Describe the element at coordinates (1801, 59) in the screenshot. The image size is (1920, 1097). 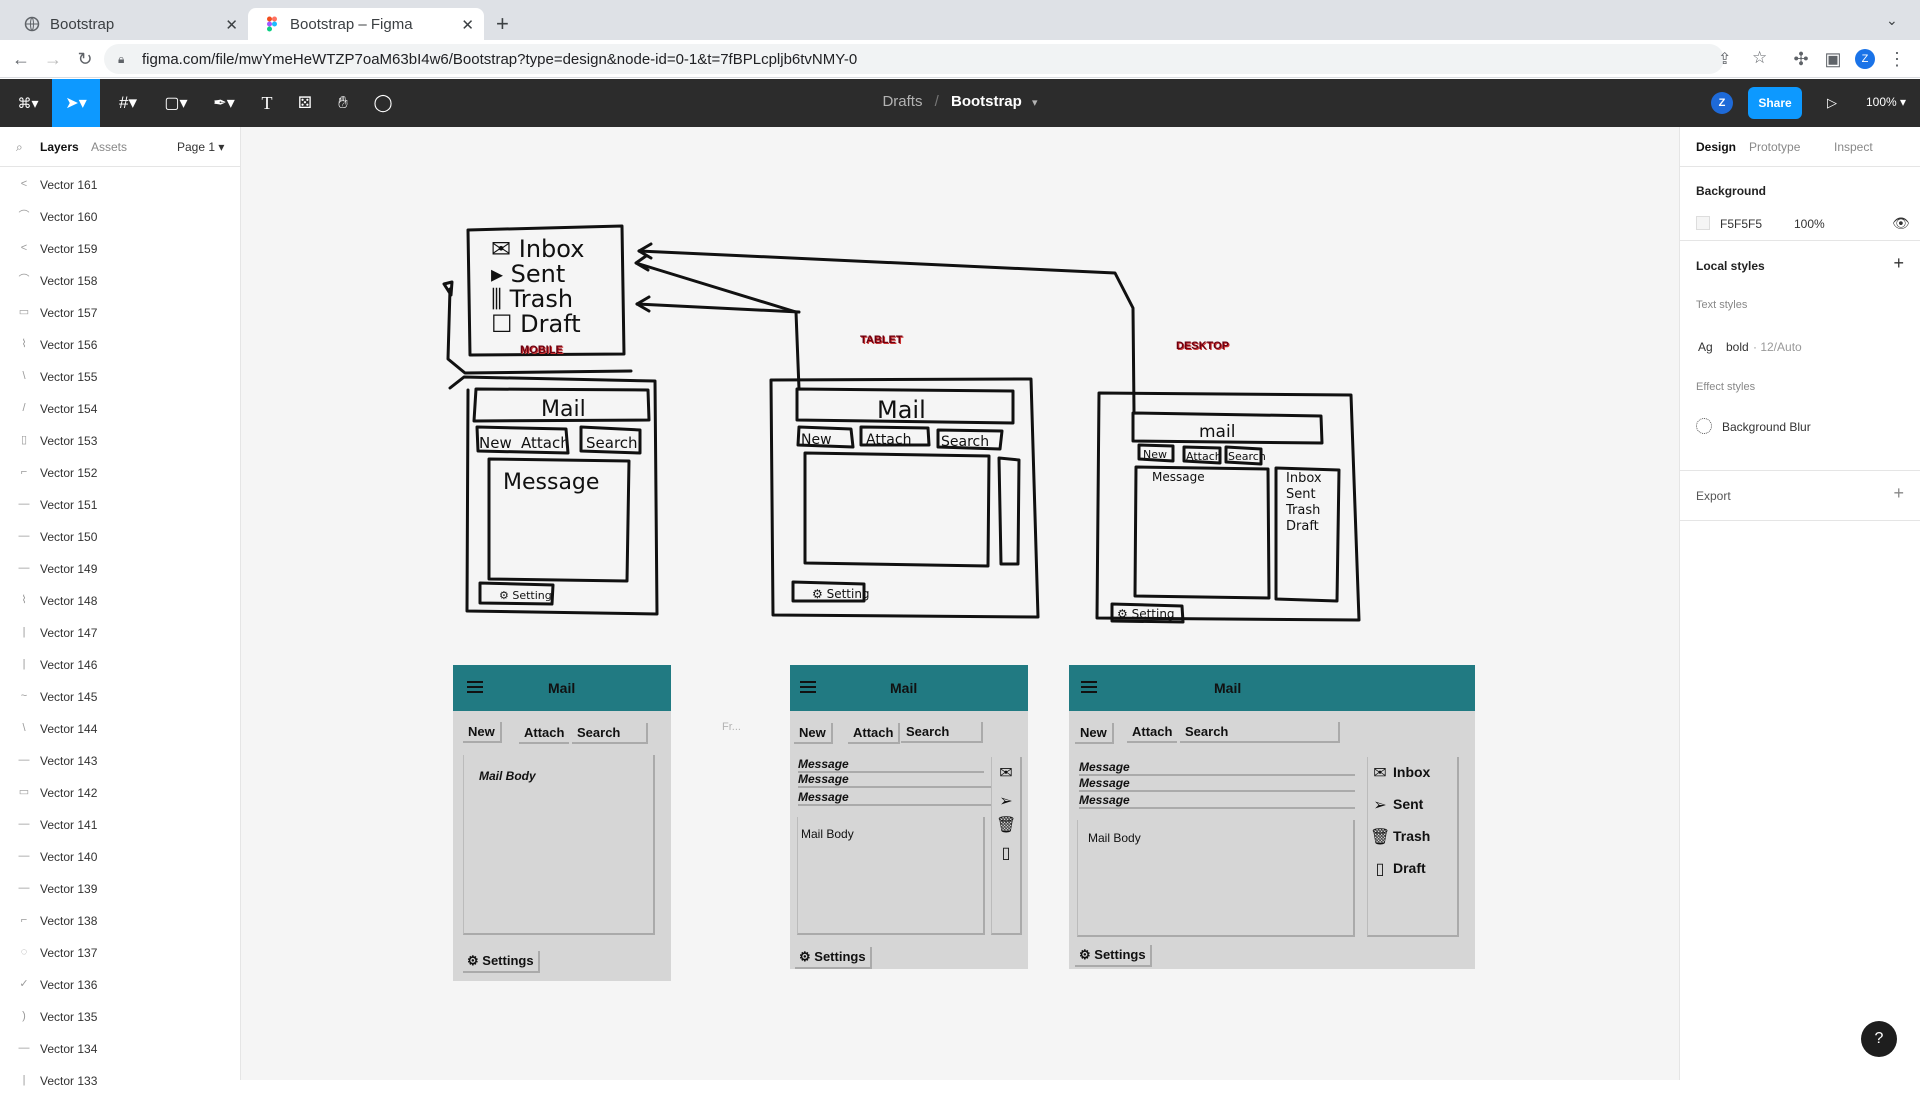
I see `extensions-icon: ✣` at that location.